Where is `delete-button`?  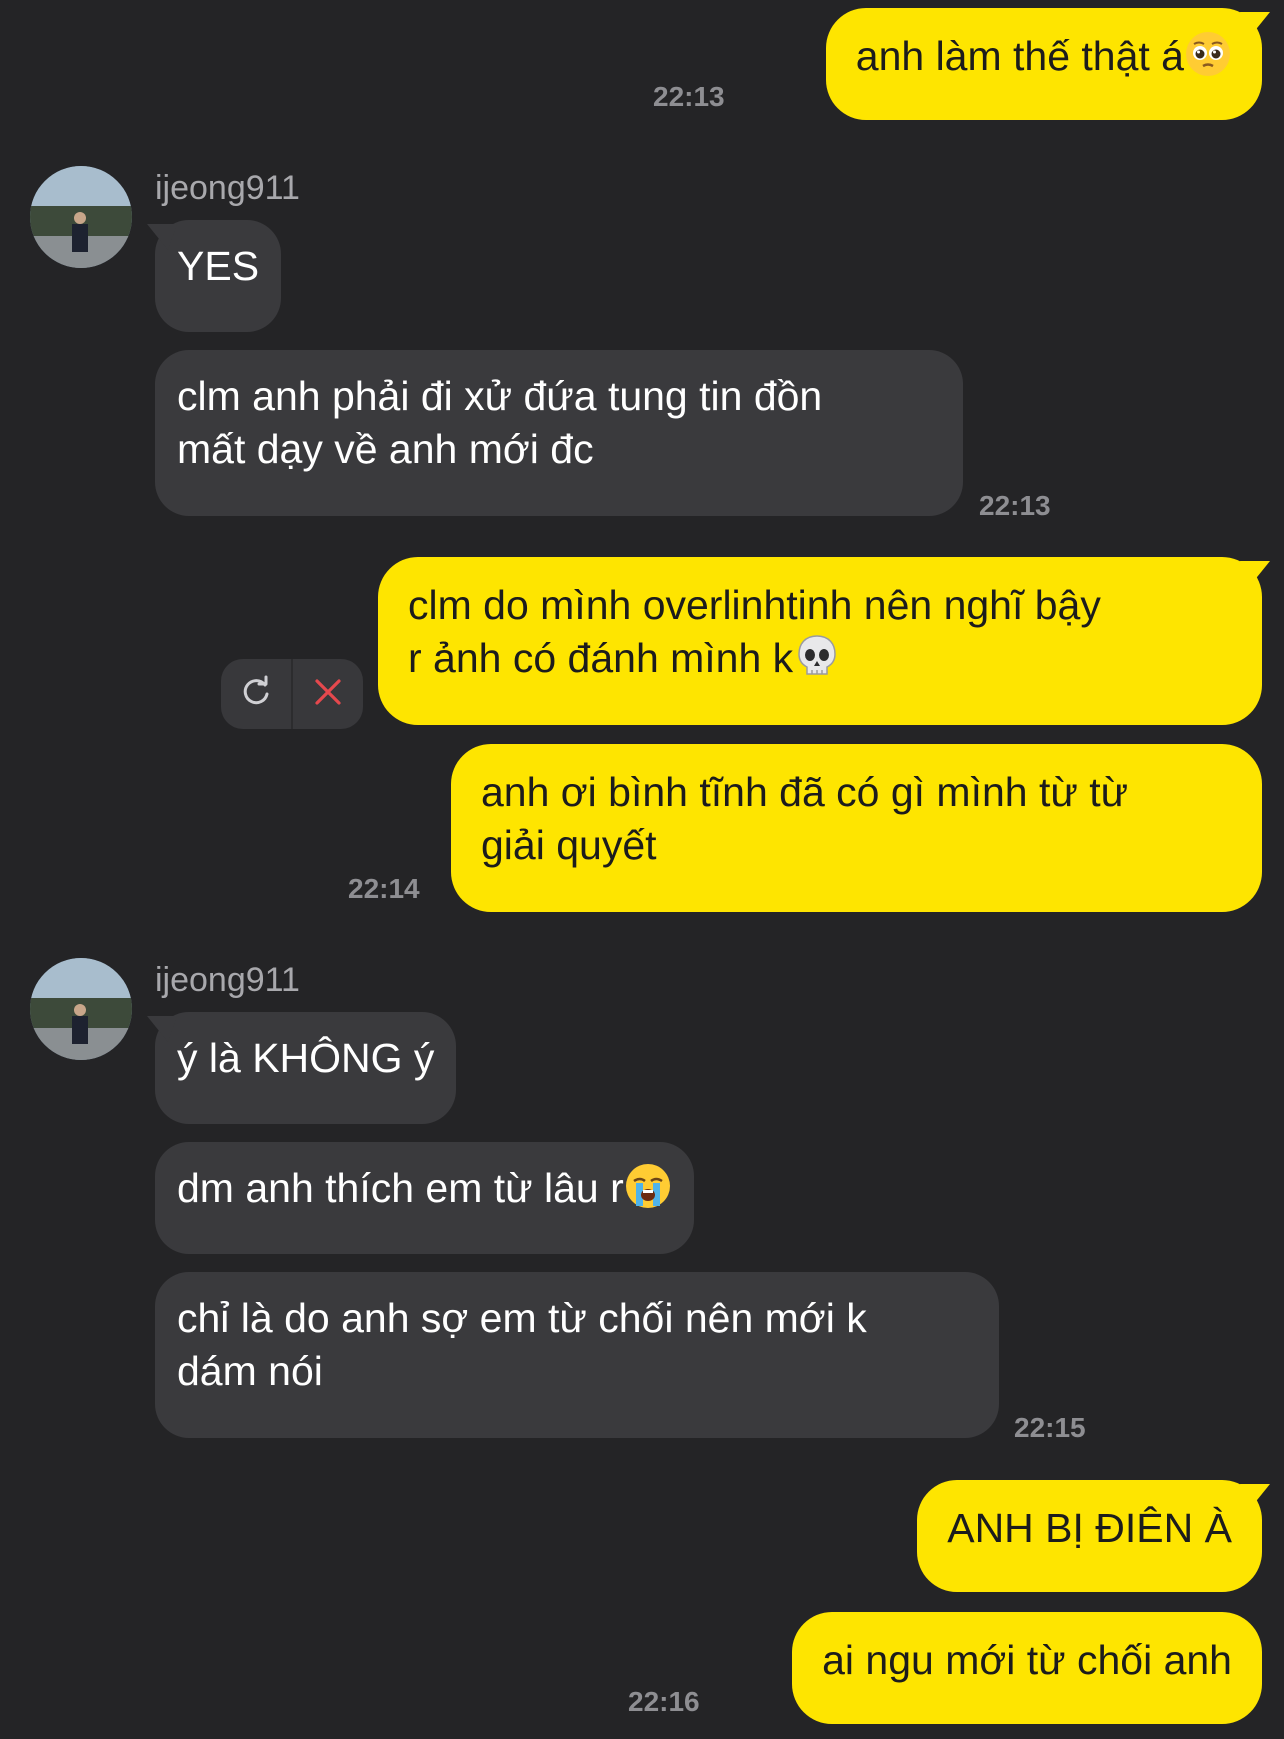 delete-button is located at coordinates (328, 694).